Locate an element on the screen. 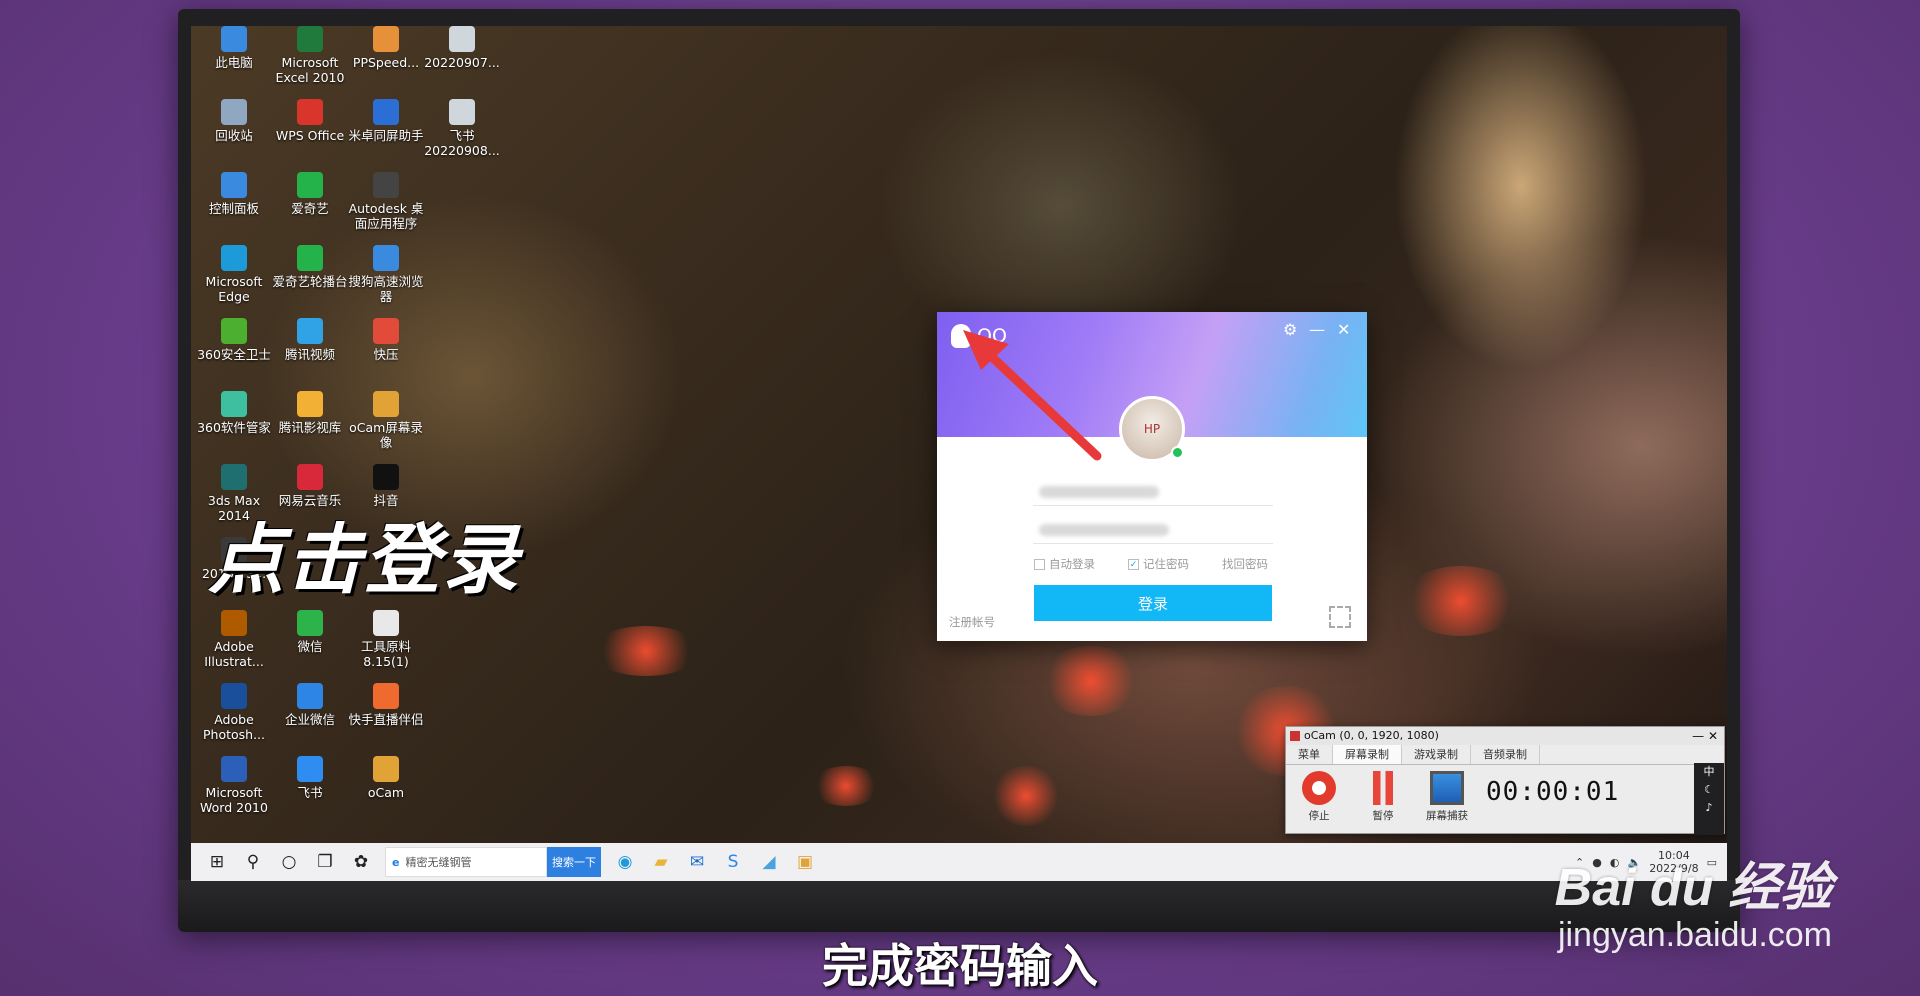  ocam-taskbar-icon: ▣ is located at coordinates (805, 862).